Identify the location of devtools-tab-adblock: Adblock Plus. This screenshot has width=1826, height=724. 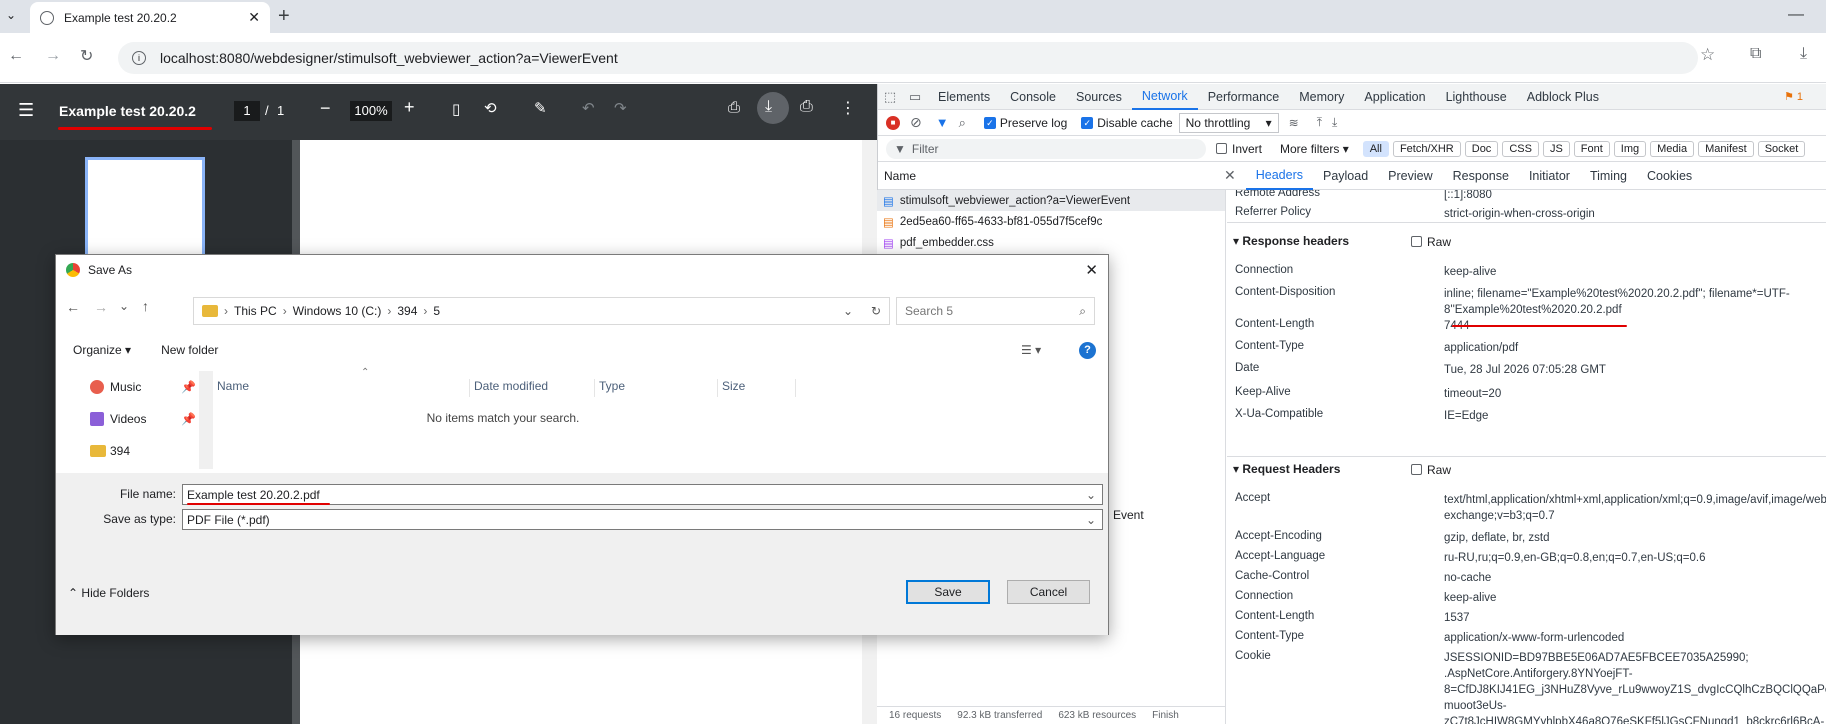
(1563, 97).